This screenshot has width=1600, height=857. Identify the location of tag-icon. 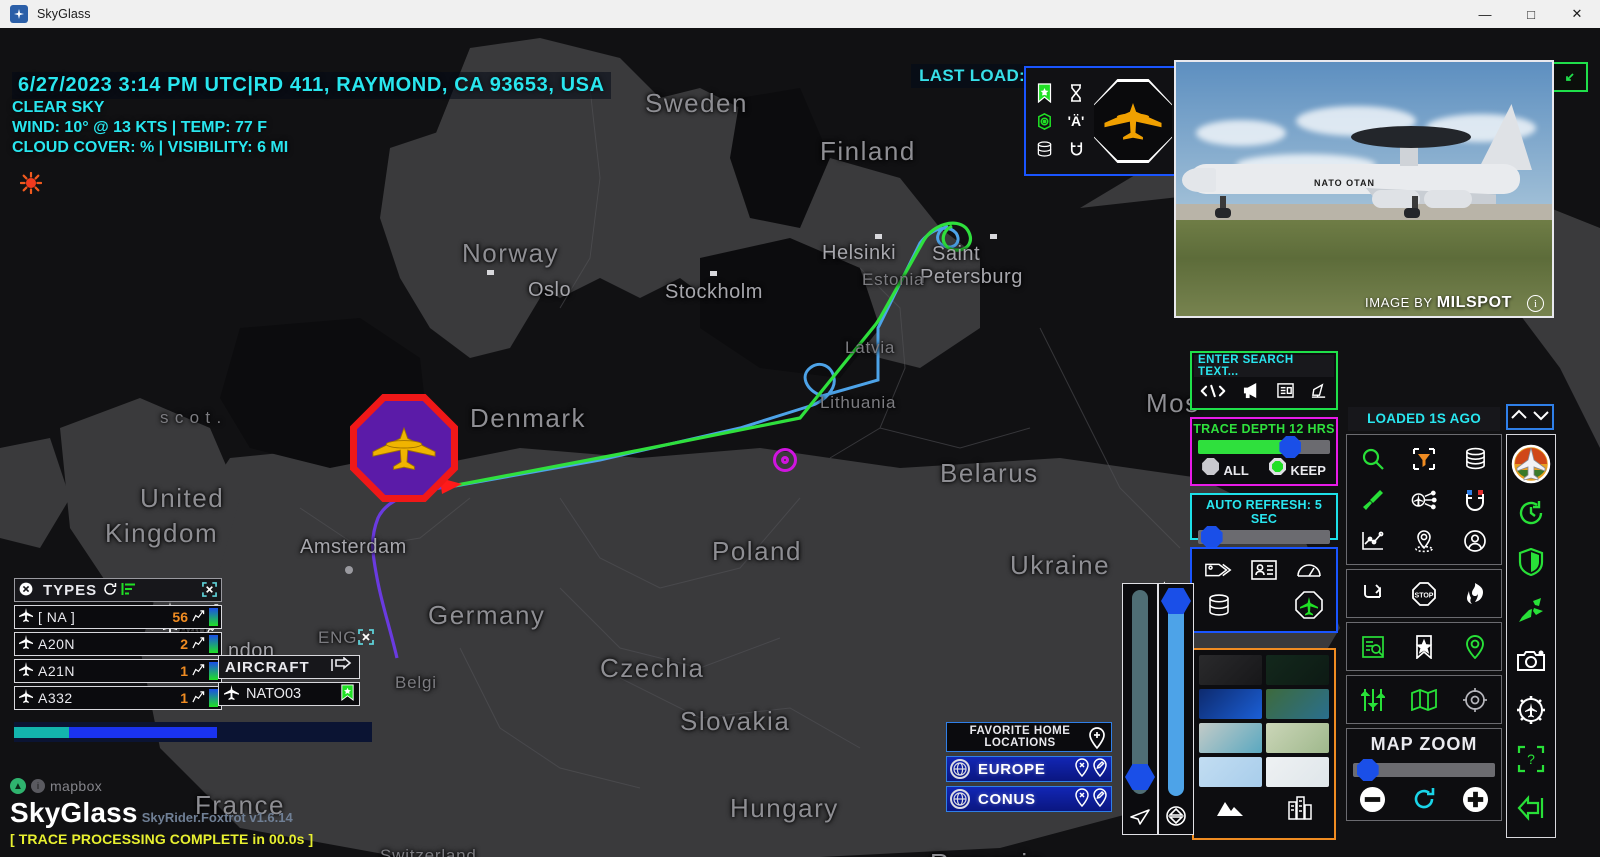
(1219, 569).